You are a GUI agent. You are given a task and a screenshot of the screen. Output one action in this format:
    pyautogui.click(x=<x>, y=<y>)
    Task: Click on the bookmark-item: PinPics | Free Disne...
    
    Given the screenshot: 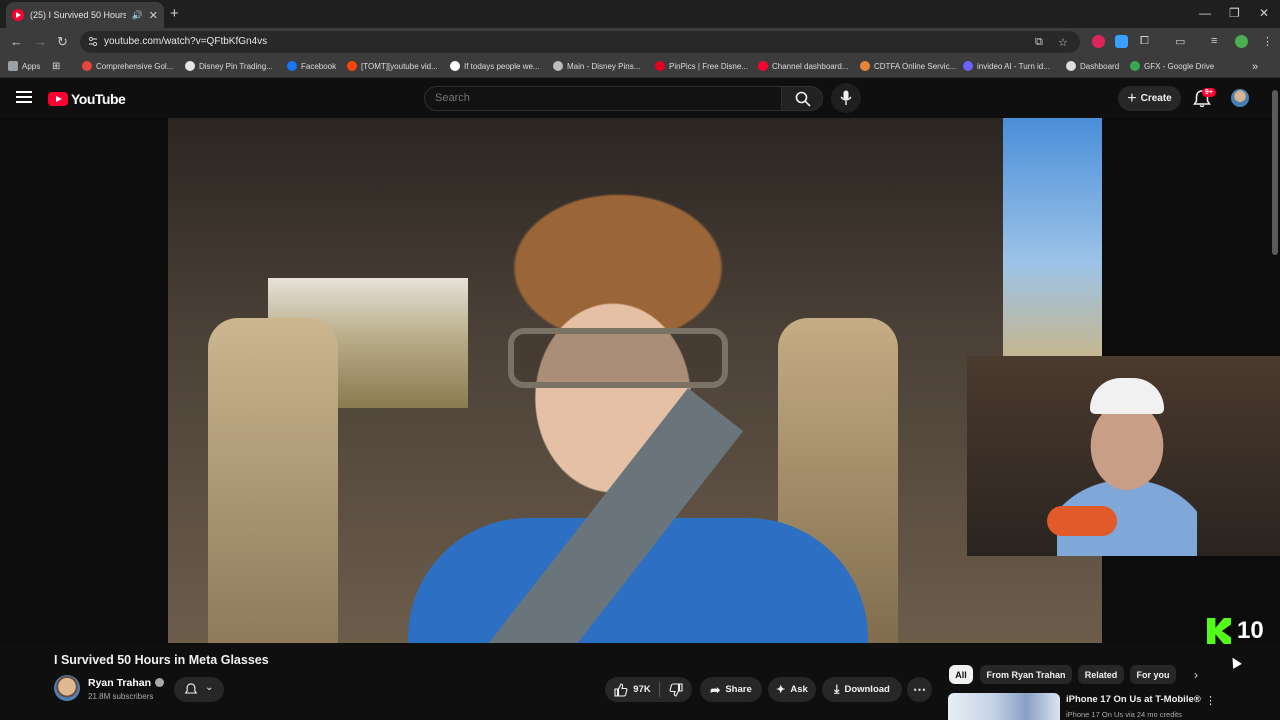 What is the action you would take?
    pyautogui.click(x=701, y=66)
    